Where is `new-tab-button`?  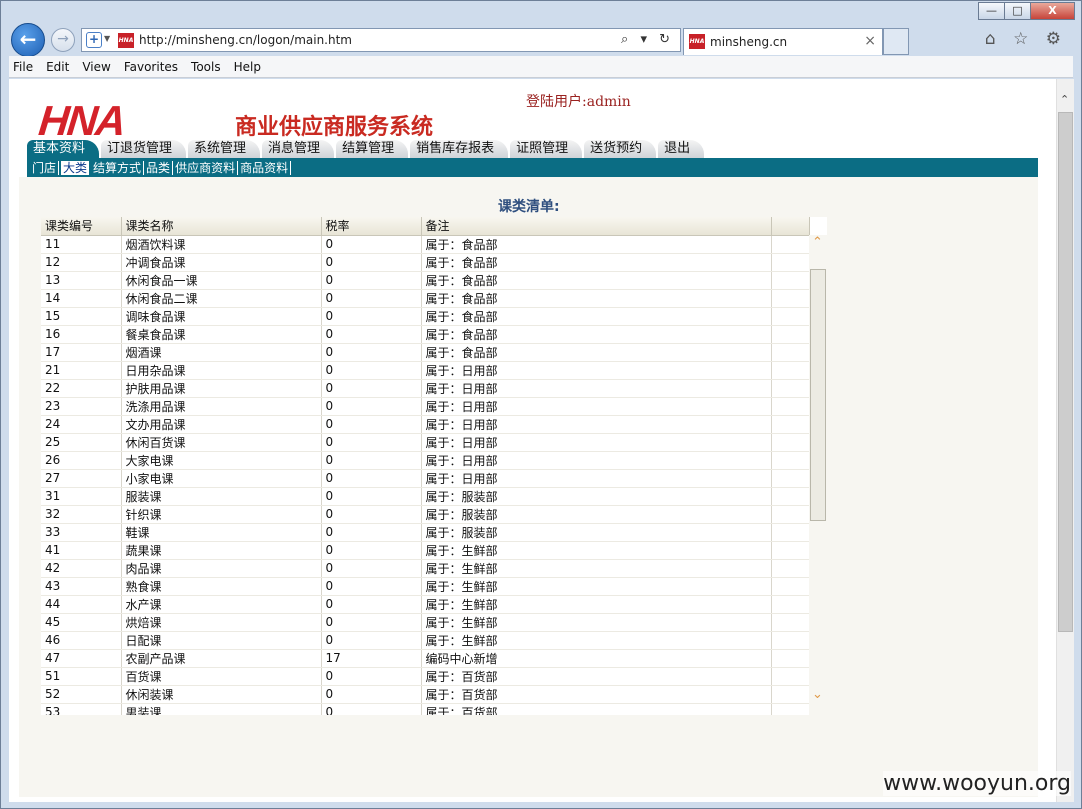 new-tab-button is located at coordinates (896, 41).